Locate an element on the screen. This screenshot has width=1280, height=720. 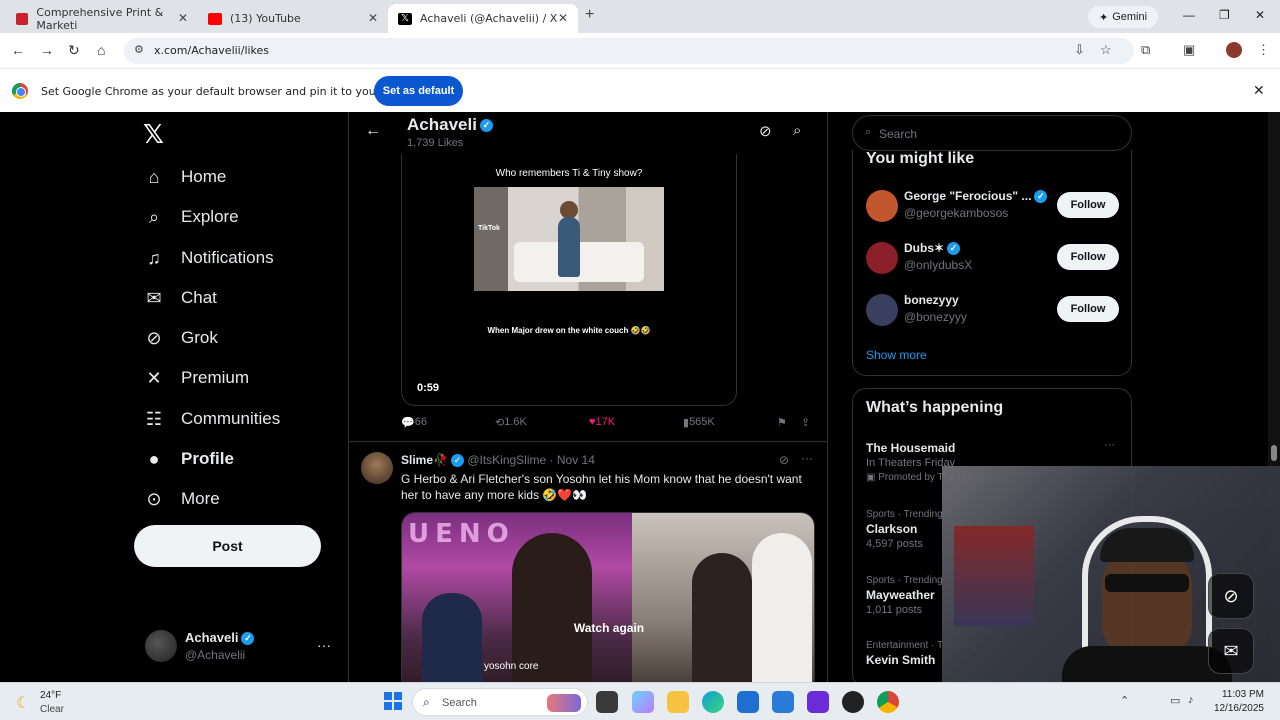
windows-start-icon is located at coordinates (393, 701).